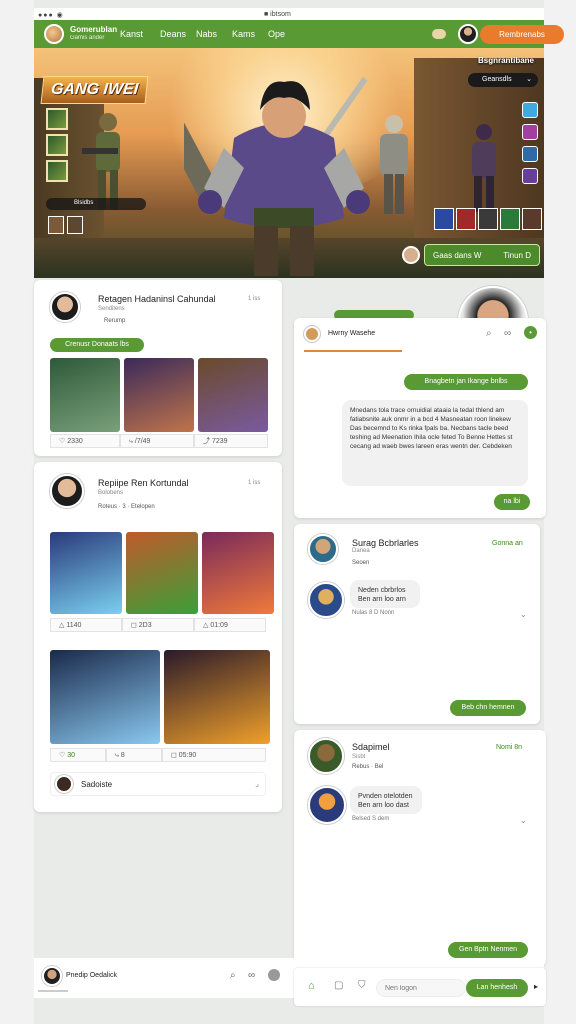  I want to click on stat-comments: ⤷ /7/49, so click(157, 441).